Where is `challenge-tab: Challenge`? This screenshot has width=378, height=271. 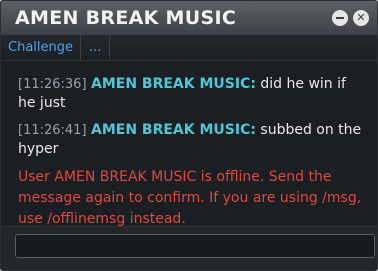 challenge-tab: Challenge is located at coordinates (41, 47).